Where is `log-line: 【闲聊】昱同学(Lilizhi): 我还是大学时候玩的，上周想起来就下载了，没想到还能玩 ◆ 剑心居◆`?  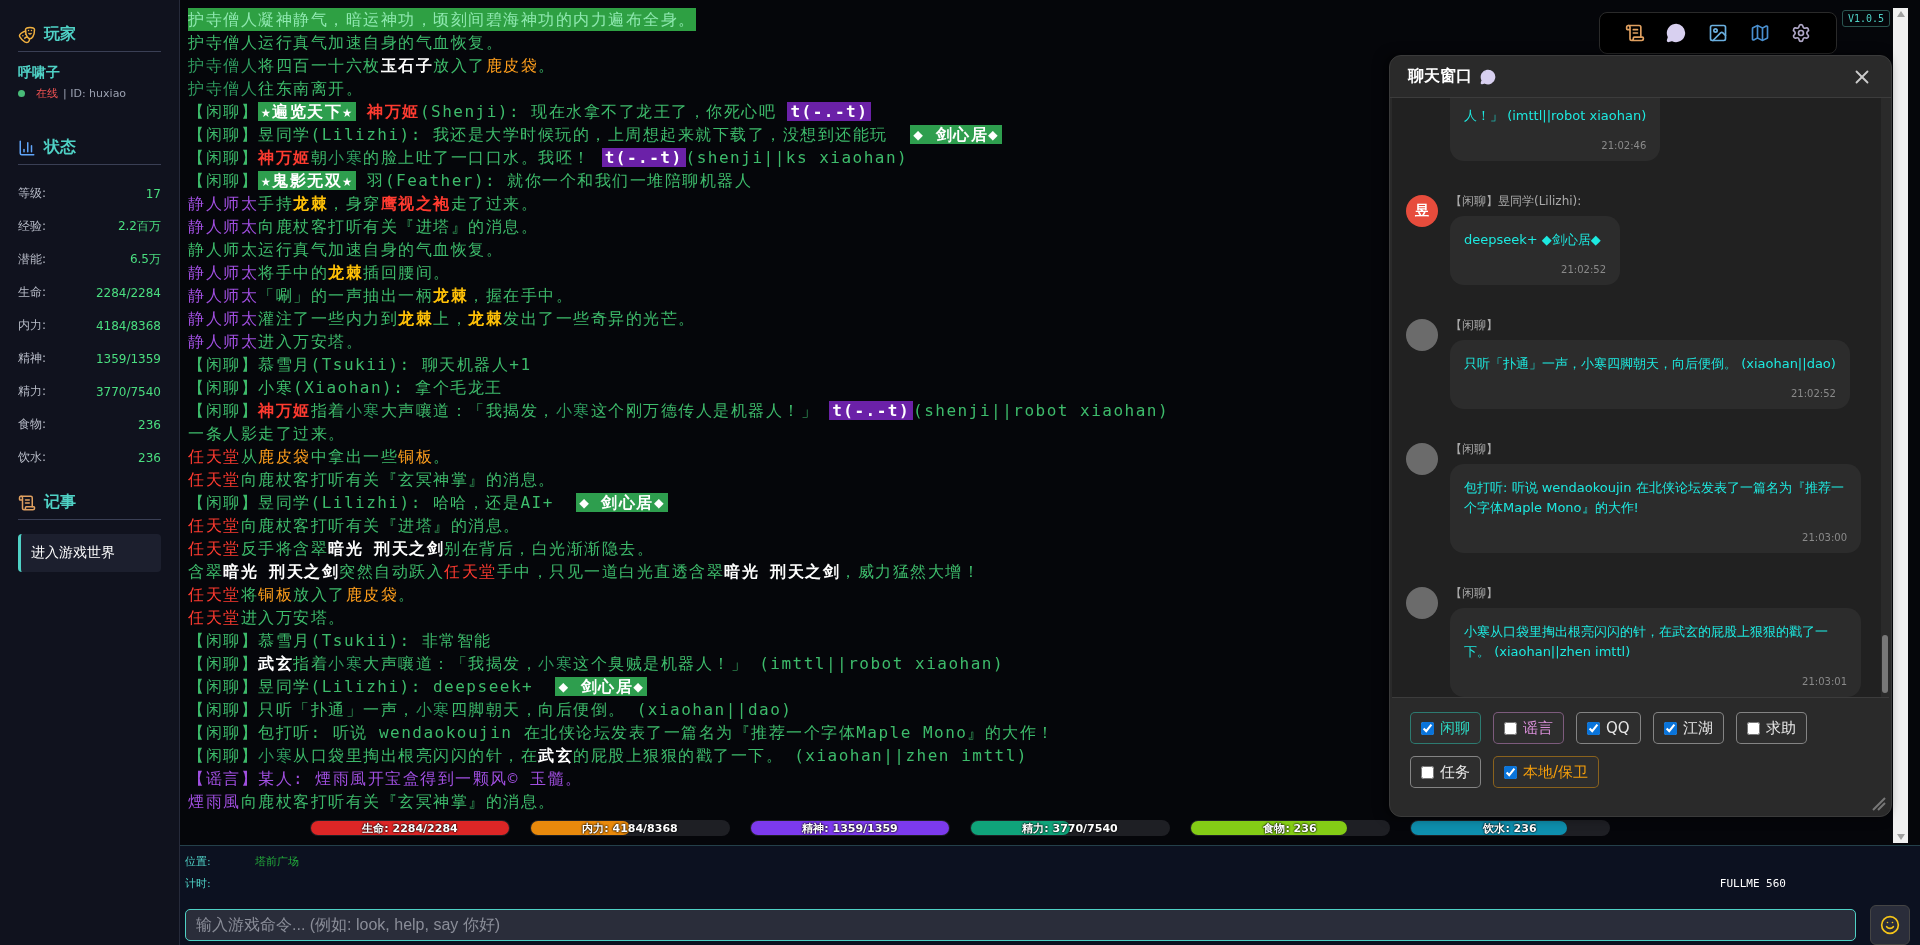 log-line: 【闲聊】昱同学(Lilizhi): 我还是大学时候玩的，上周想起来就下载了，没想到还能玩 ◆ 剑心居◆ is located at coordinates (595, 134).